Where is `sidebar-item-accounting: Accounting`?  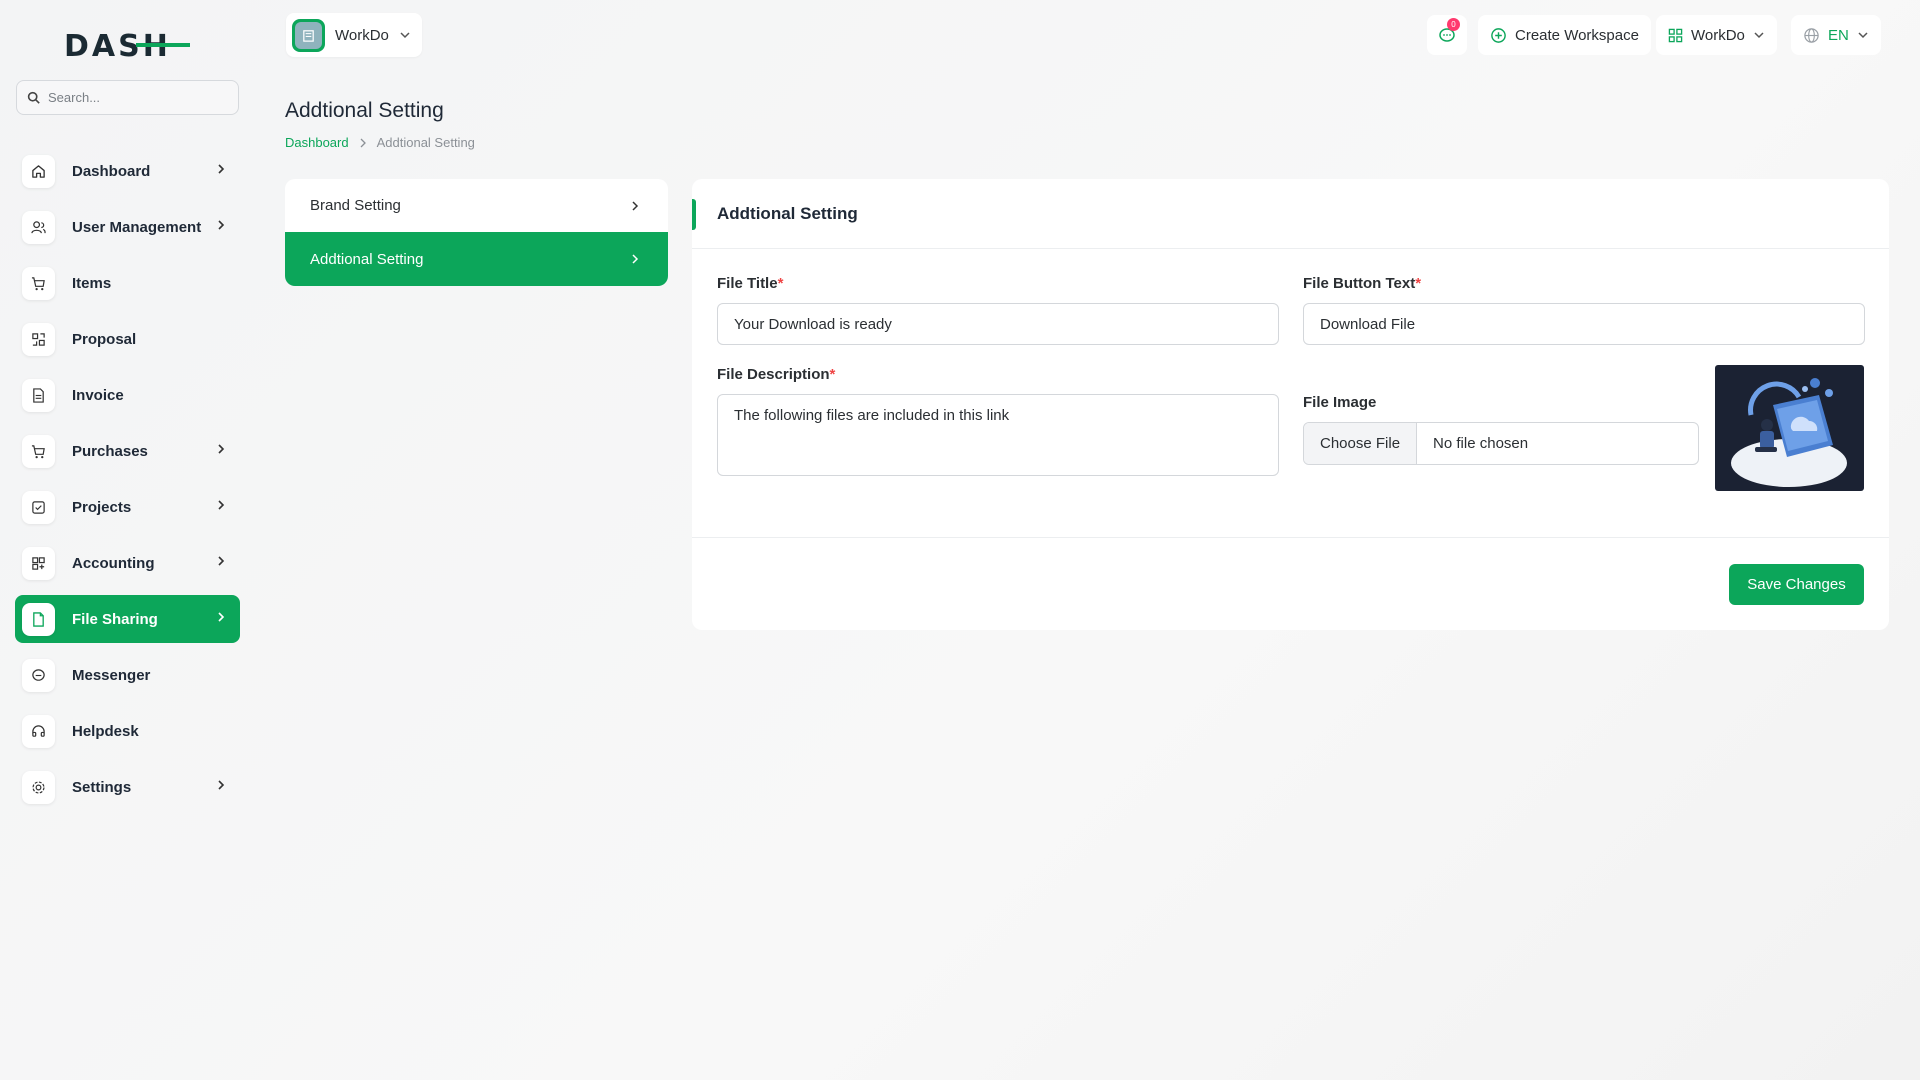
sidebar-item-accounting: Accounting is located at coordinates (127, 563).